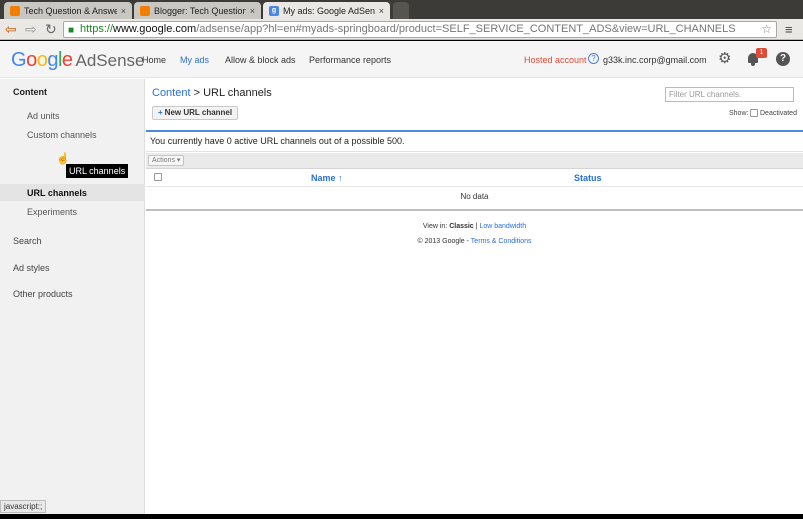  I want to click on actions-dropdown: Actions ▾, so click(166, 160).